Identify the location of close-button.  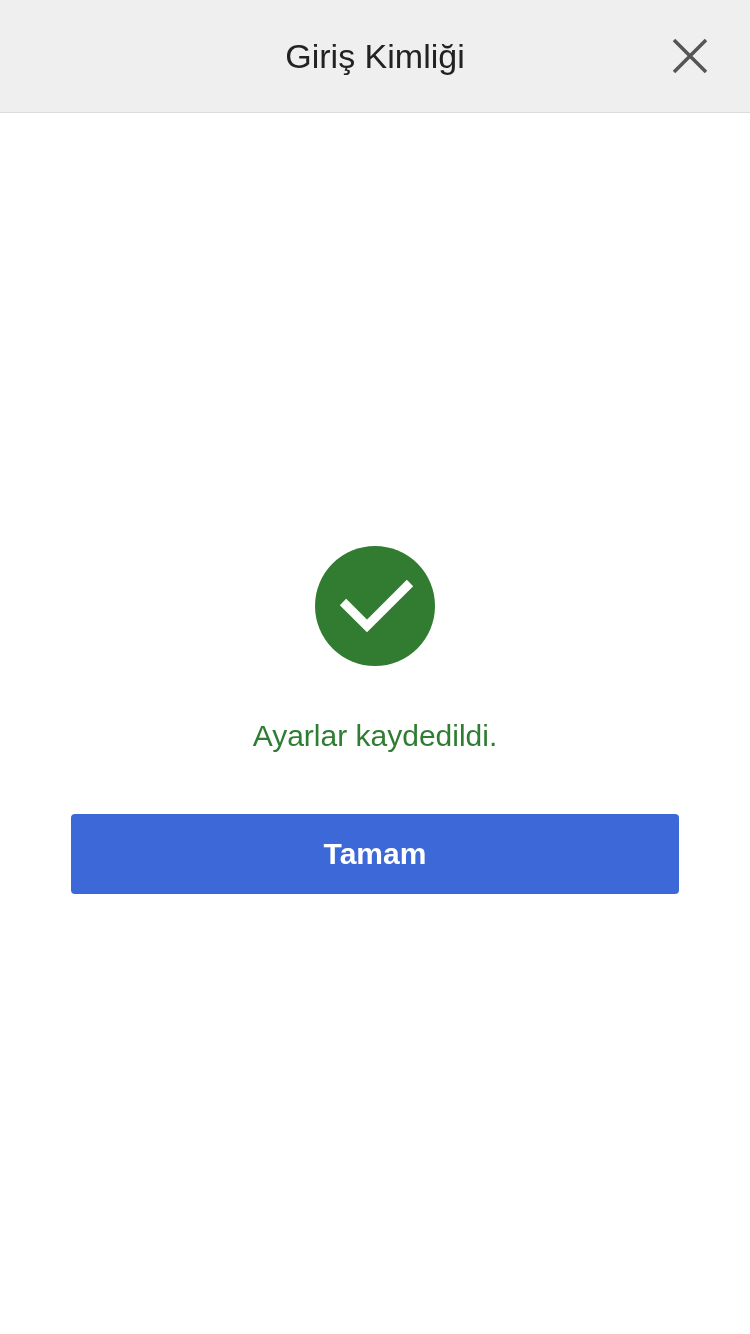
(690, 56).